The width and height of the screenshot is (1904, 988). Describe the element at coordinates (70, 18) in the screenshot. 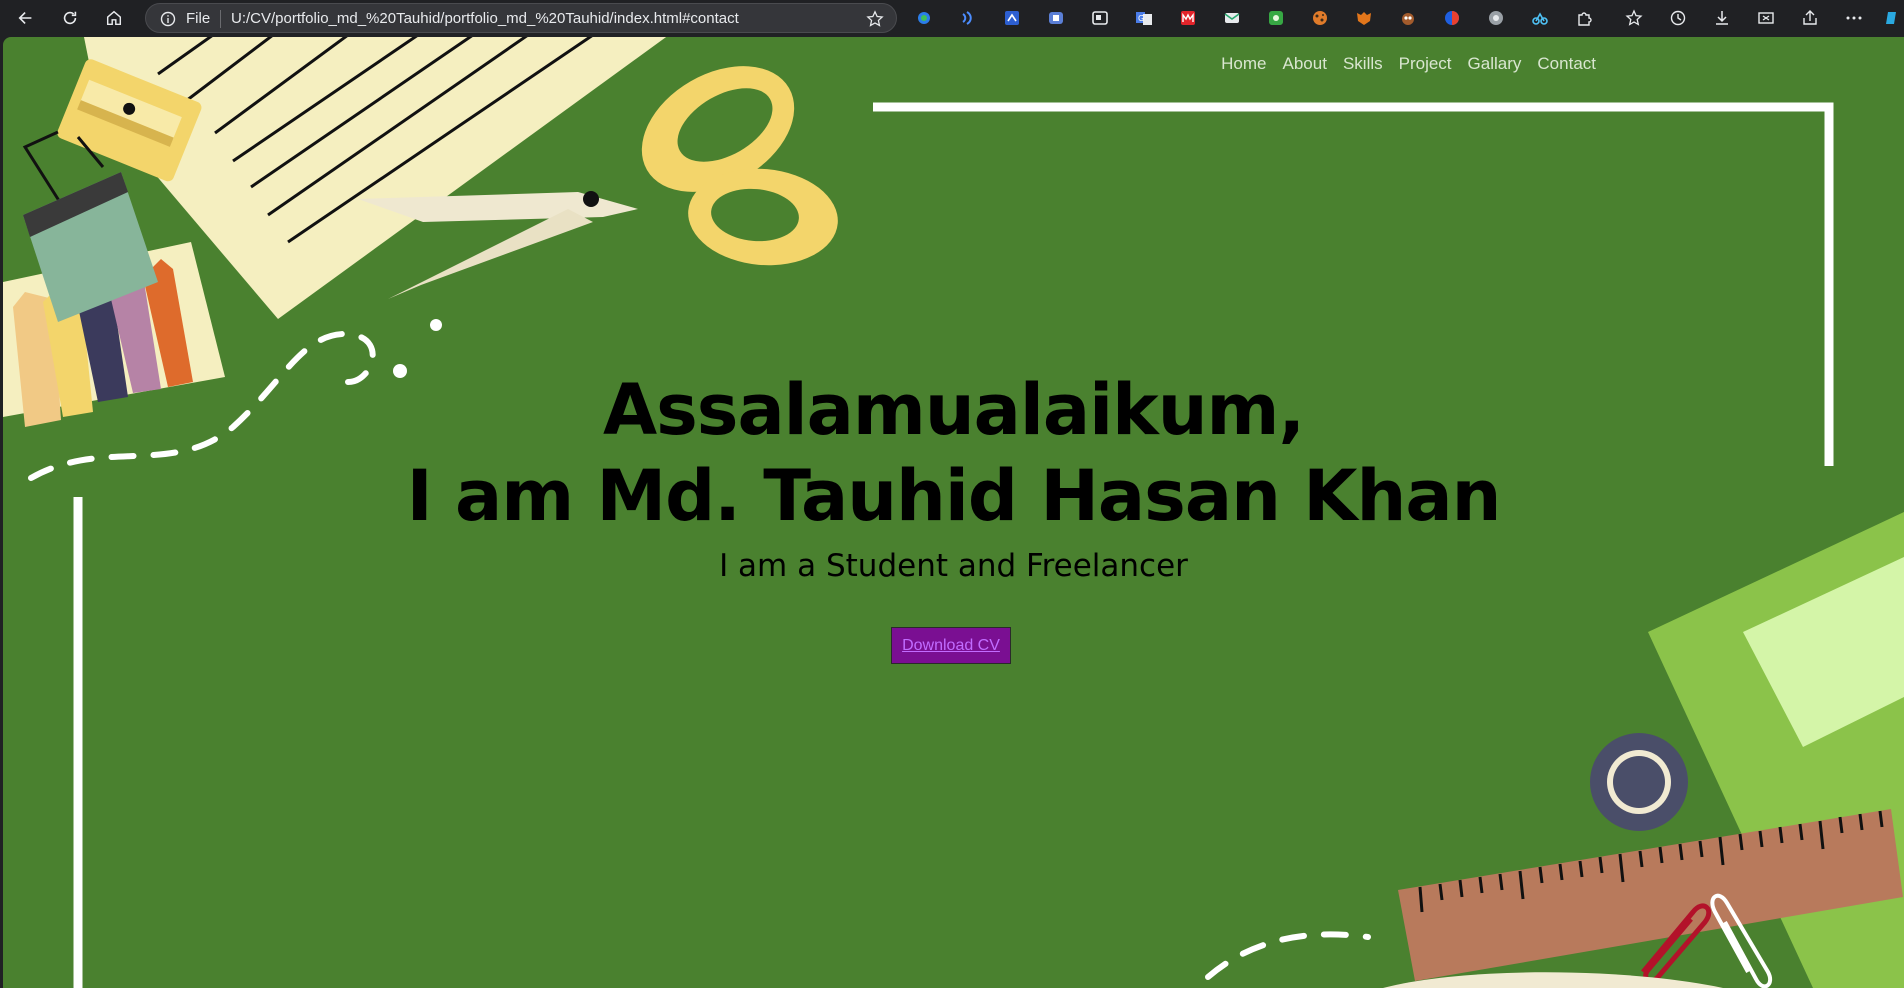

I see `reload-icon` at that location.